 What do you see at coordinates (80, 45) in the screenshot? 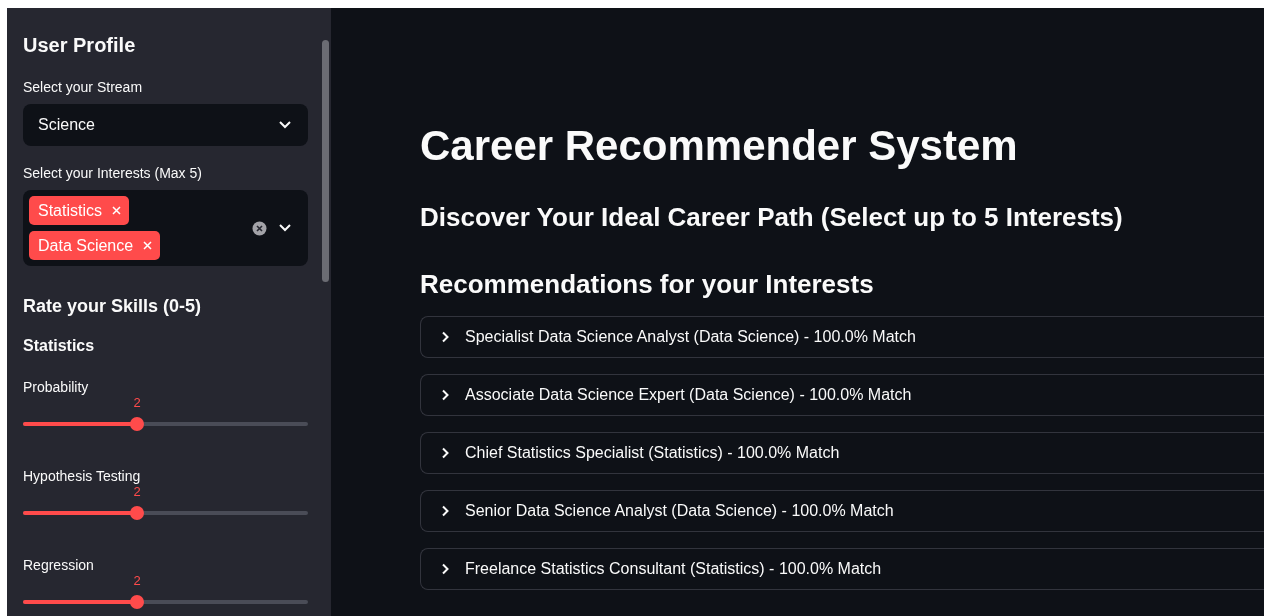
I see `sidebar-title: User Profile` at bounding box center [80, 45].